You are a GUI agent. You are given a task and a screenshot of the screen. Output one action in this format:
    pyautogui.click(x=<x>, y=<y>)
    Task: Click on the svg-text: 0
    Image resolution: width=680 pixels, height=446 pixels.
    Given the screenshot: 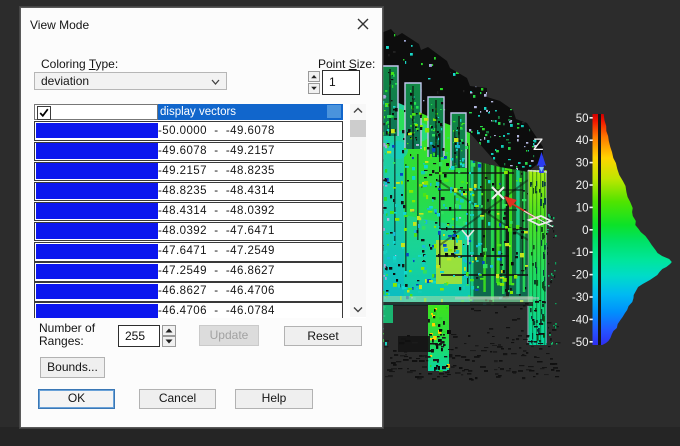 What is the action you would take?
    pyautogui.click(x=585, y=231)
    